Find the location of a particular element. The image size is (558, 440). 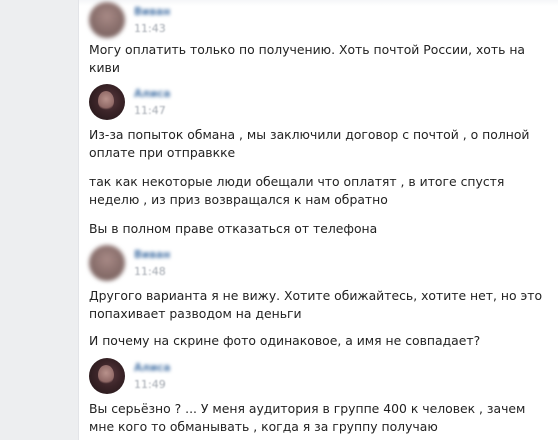

message-time: 11:49 is located at coordinates (150, 384).